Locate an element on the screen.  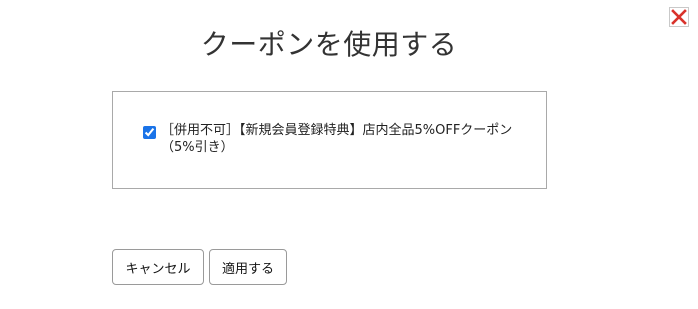
apply-button: 適用する is located at coordinates (248, 267).